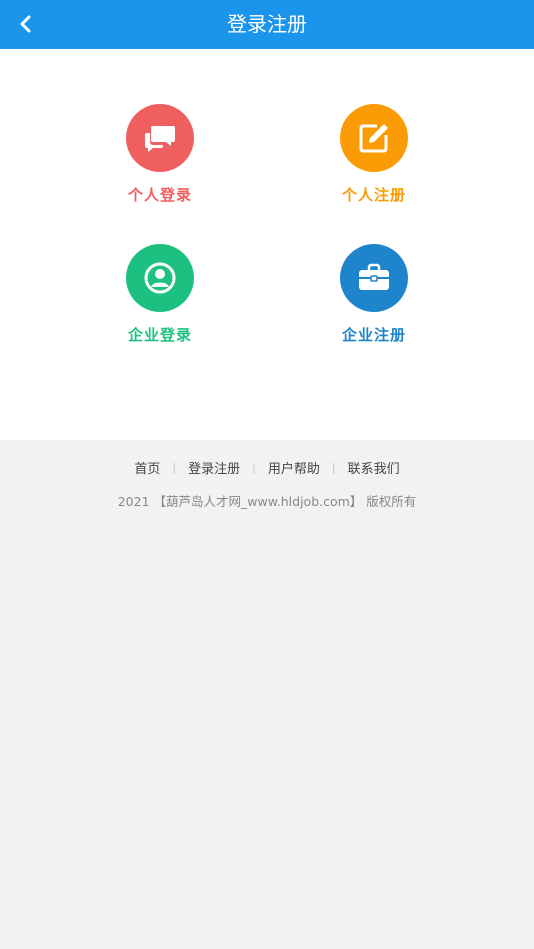 The height and width of the screenshot is (949, 534). I want to click on footer-links: 首页 | 登录注册 | 用户帮助 | 联系我们, so click(267, 467).